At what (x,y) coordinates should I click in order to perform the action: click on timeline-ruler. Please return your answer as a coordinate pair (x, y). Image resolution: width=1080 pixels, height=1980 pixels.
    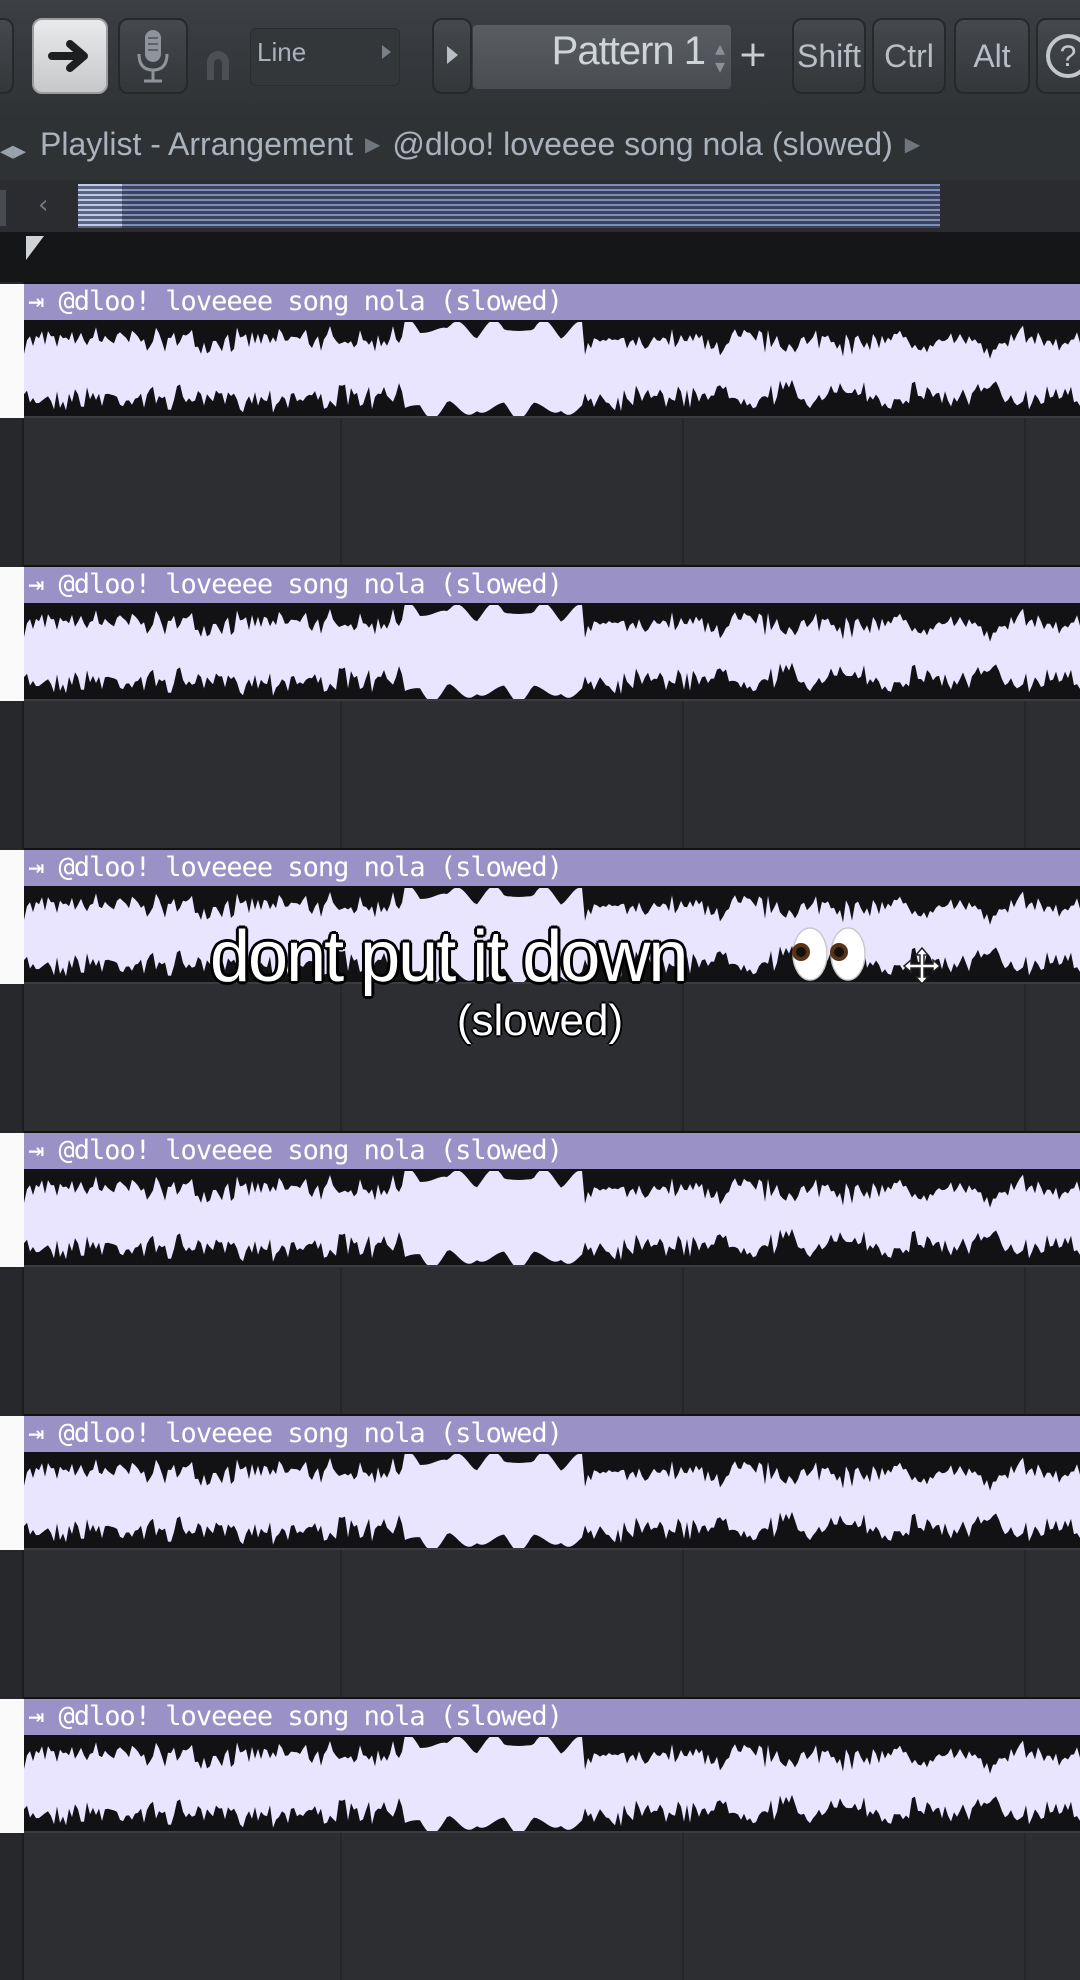
    Looking at the image, I should click on (540, 257).